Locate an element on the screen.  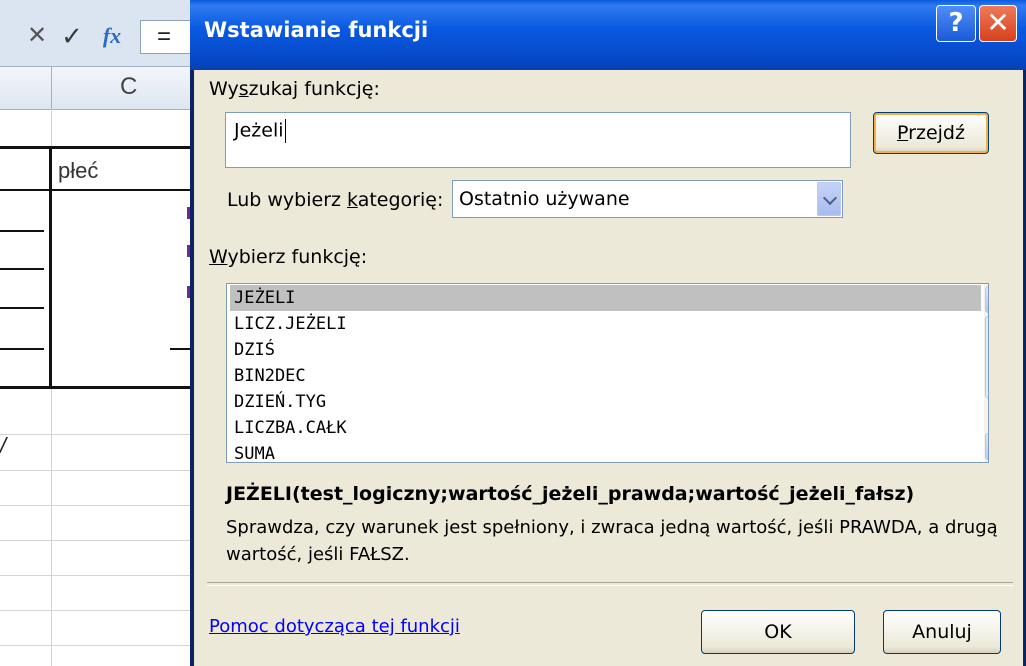
list-item: SUMA is located at coordinates (605, 451).